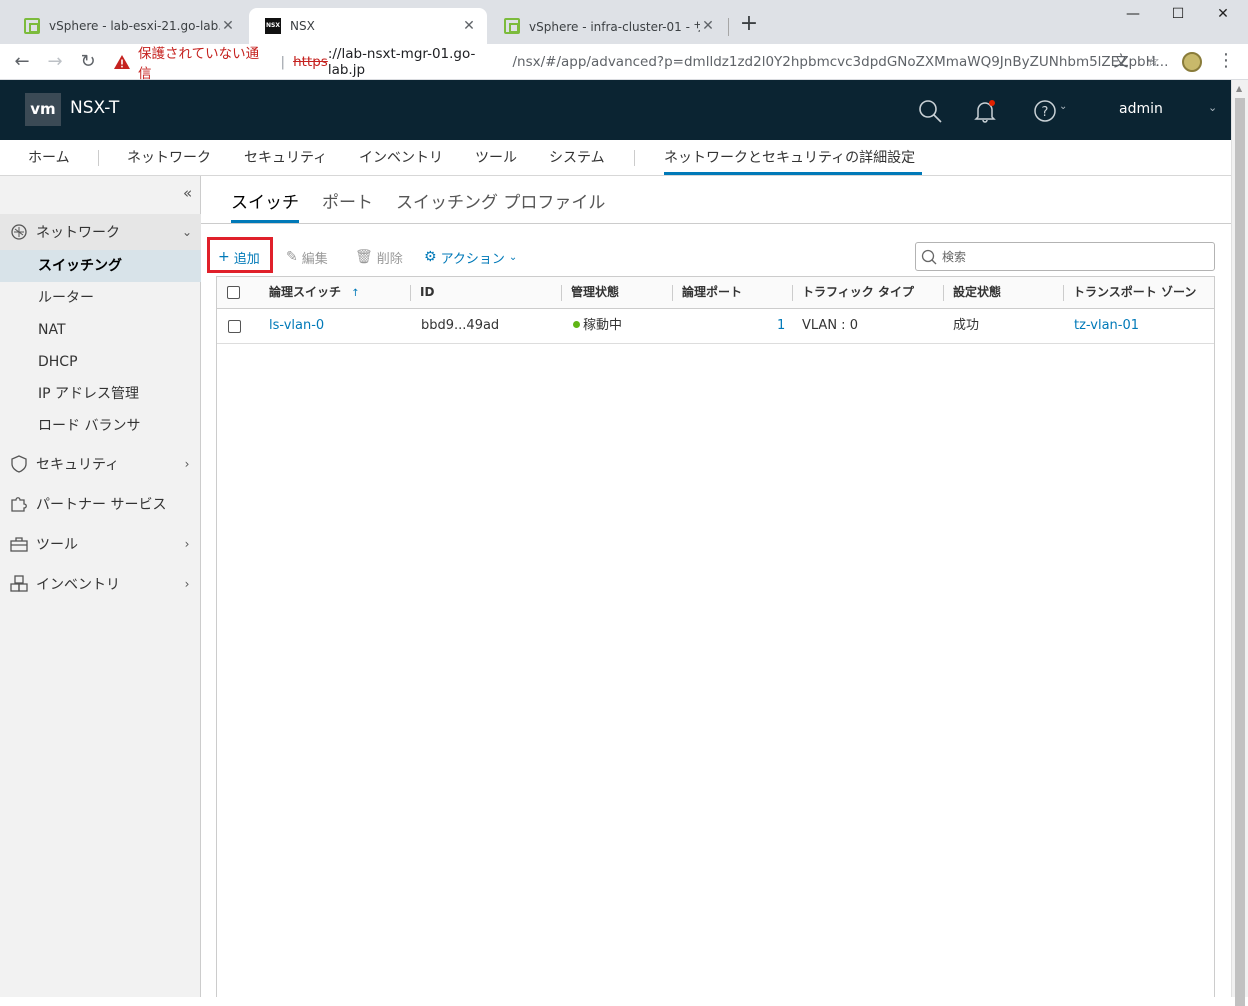 Image resolution: width=1248 pixels, height=1006 pixels. Describe the element at coordinates (1226, 62) in the screenshot. I see `browser-menu-icon: ⋮` at that location.